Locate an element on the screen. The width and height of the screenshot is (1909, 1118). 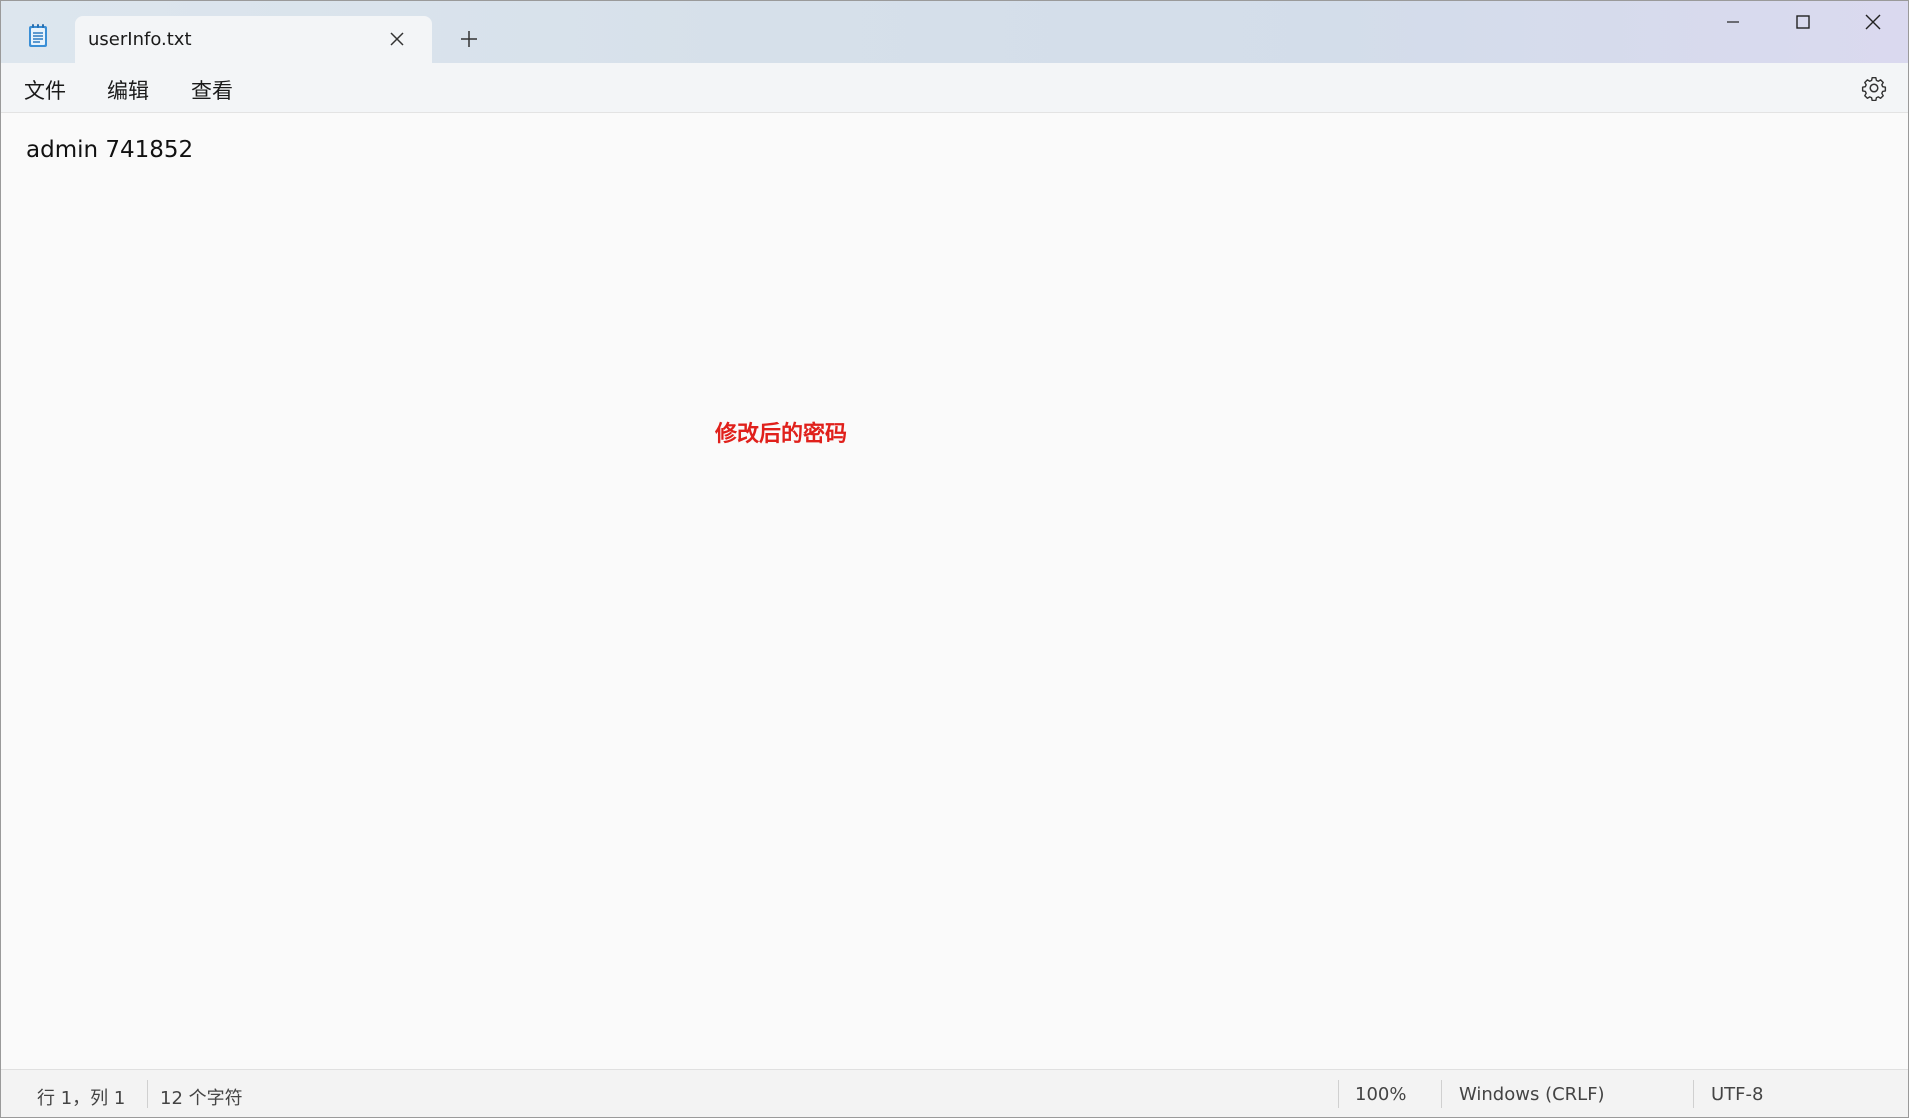
menu-bar: 文件 编辑 查看 is located at coordinates (954, 88).